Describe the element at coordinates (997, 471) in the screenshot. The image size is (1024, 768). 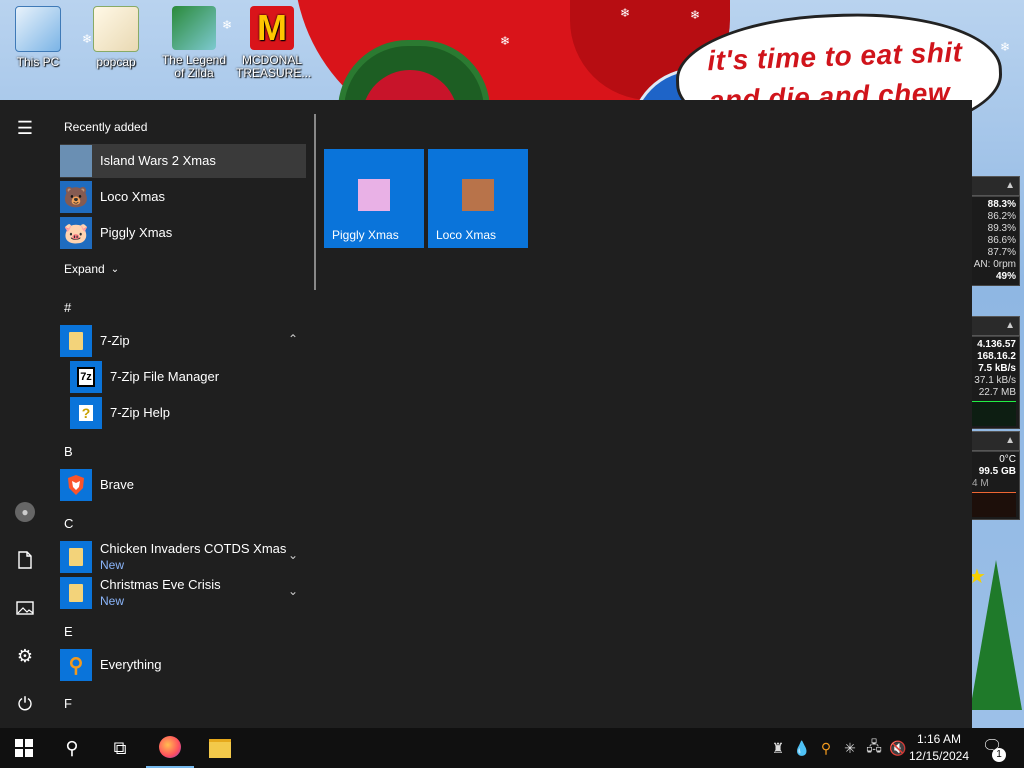
I see `disk-free: 99.5 GB` at that location.